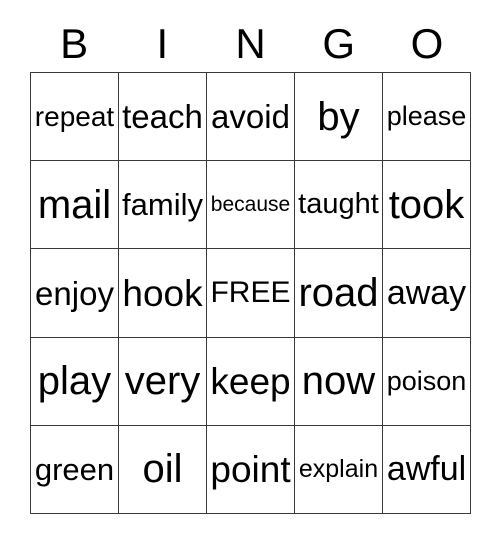 This screenshot has height=544, width=500. I want to click on bingo-cell-word: play, so click(74, 381).